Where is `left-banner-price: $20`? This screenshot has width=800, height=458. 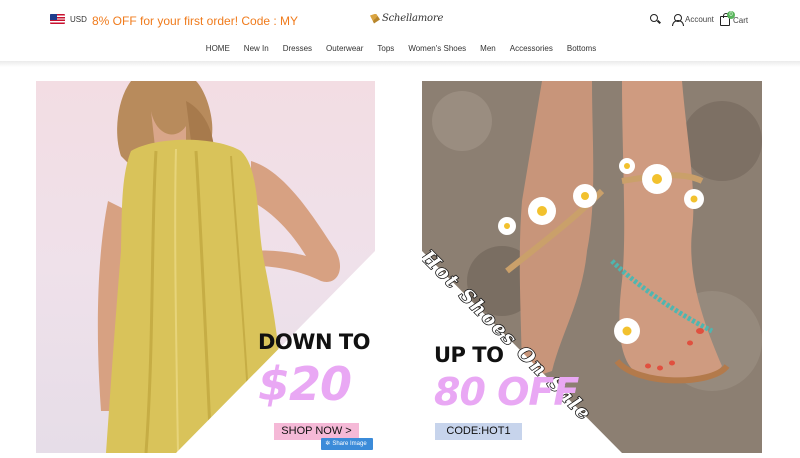
left-banner-price: $20 is located at coordinates (305, 384).